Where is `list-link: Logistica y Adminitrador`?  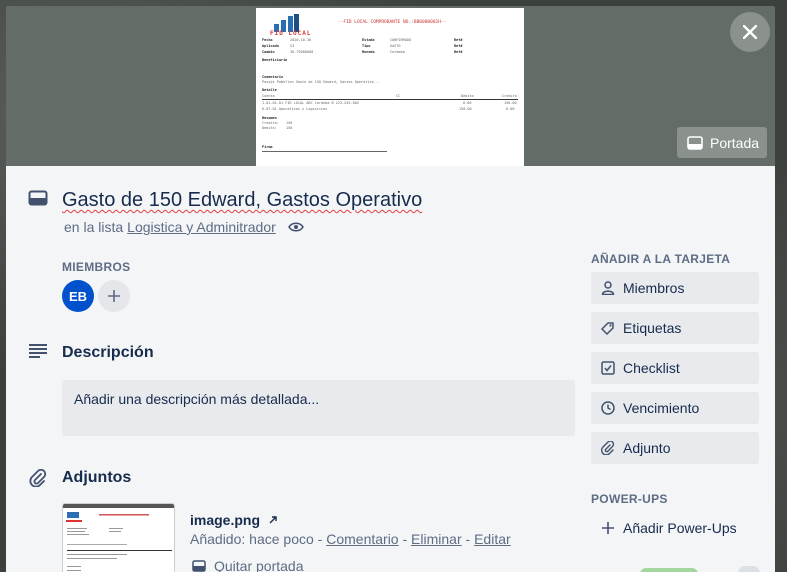
list-link: Logistica y Adminitrador is located at coordinates (201, 227).